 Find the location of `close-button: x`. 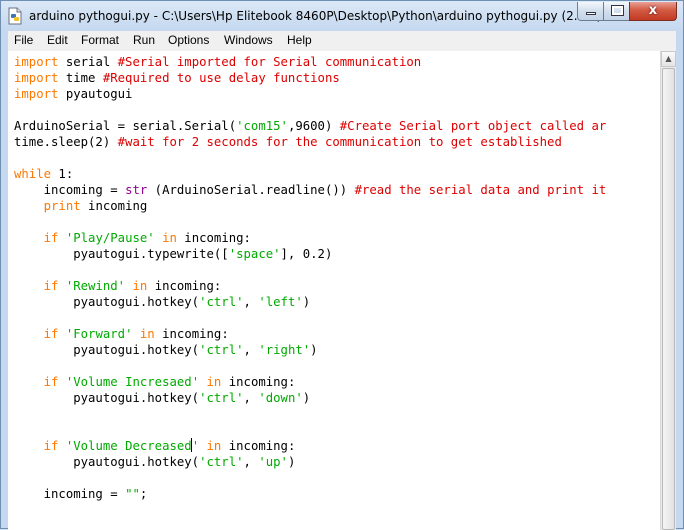

close-button: x is located at coordinates (653, 11).